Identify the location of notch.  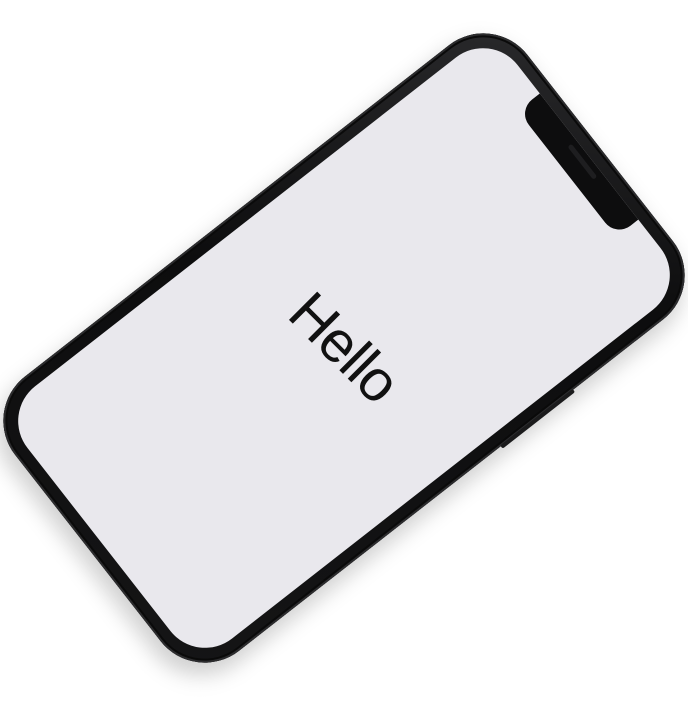
(578, 164).